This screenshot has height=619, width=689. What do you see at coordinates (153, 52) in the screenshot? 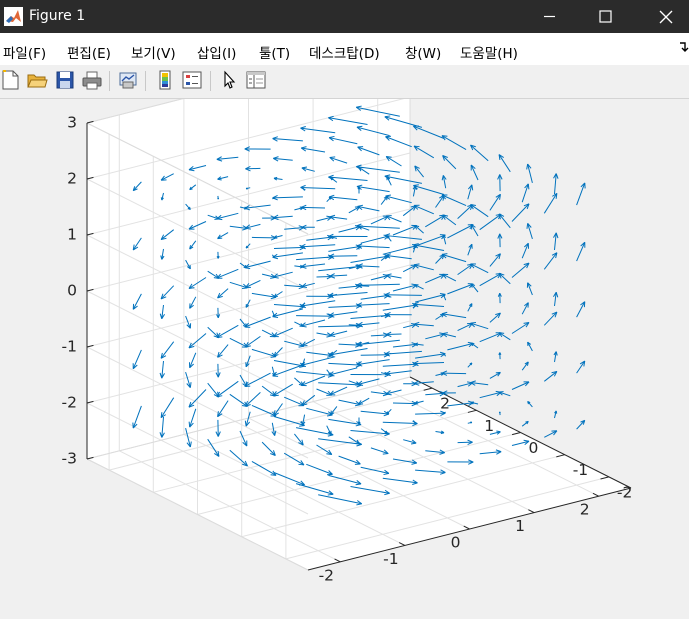
I see `menu-view: 보기(V)` at bounding box center [153, 52].